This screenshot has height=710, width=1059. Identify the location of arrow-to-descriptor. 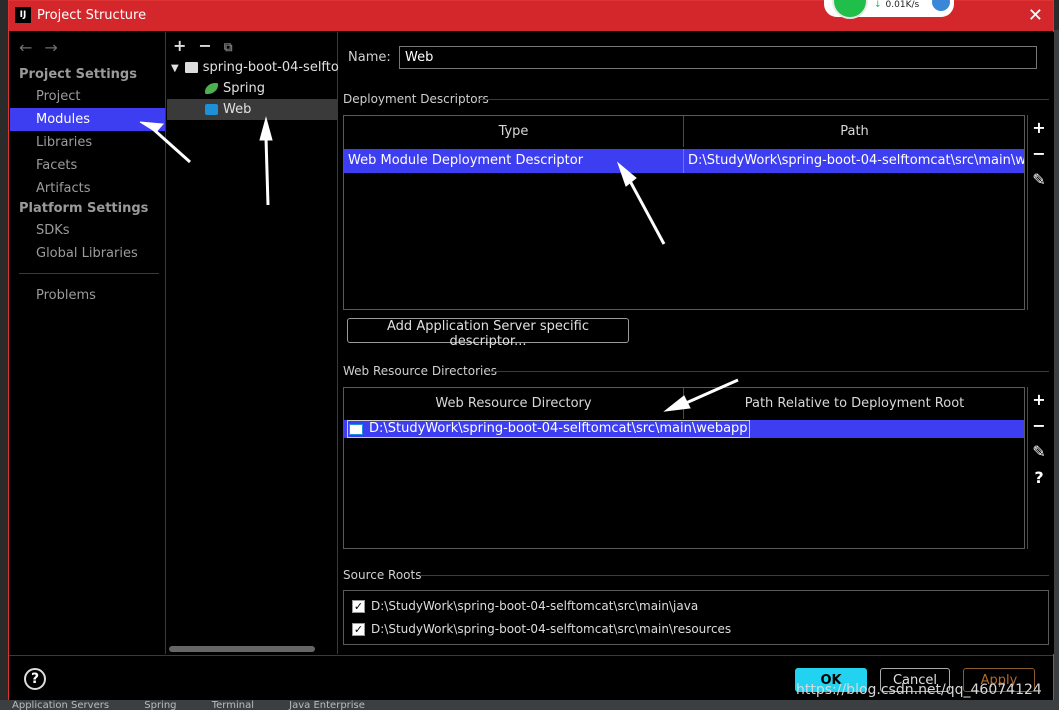
(626, 174).